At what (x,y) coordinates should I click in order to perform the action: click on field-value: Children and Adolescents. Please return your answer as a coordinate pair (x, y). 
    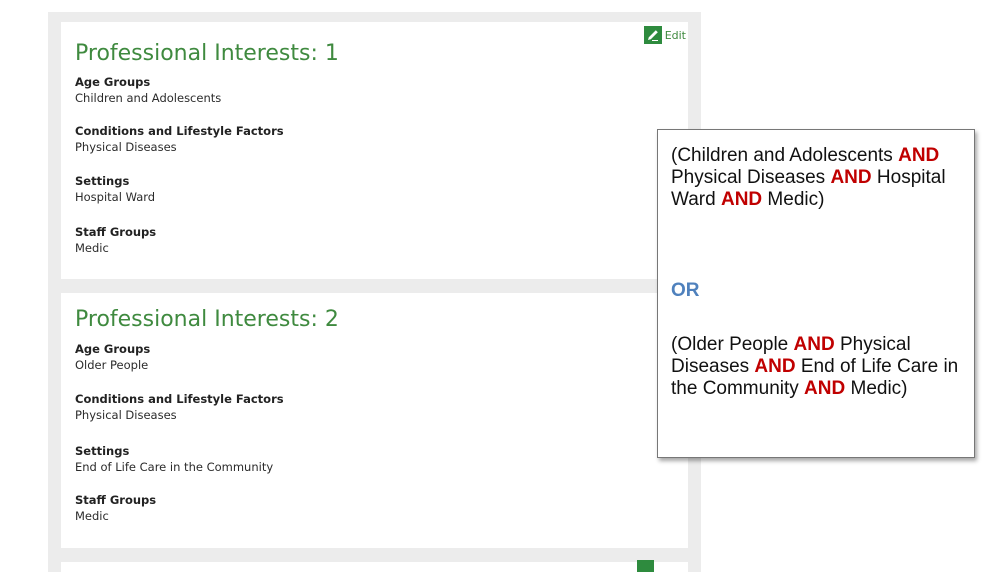
    Looking at the image, I should click on (148, 98).